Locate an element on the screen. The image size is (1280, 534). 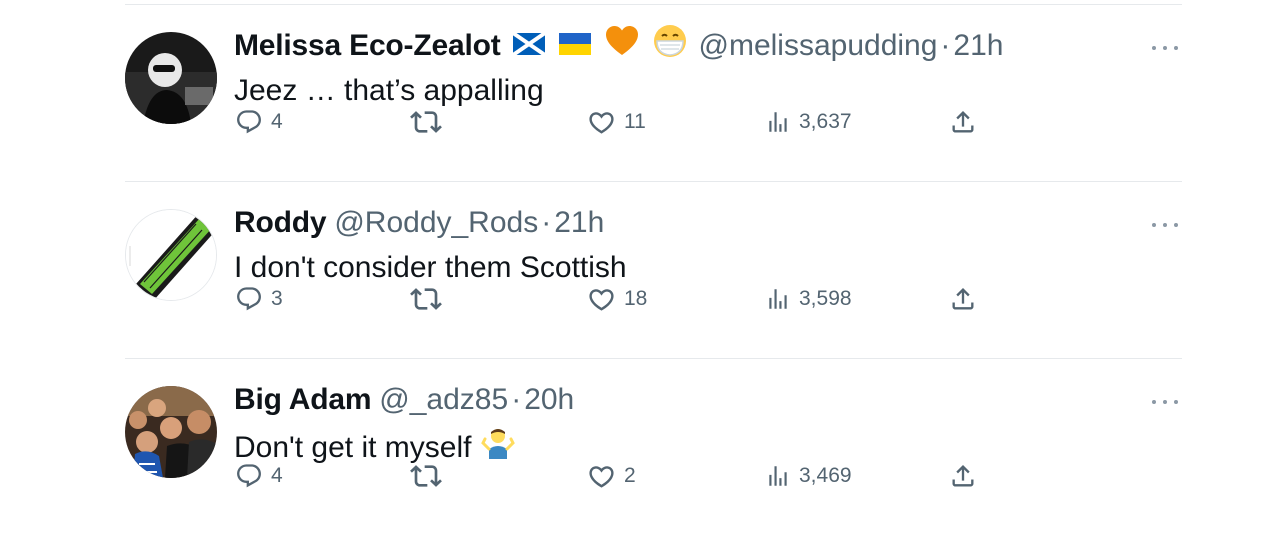
like-button: 18 is located at coordinates (617, 299).